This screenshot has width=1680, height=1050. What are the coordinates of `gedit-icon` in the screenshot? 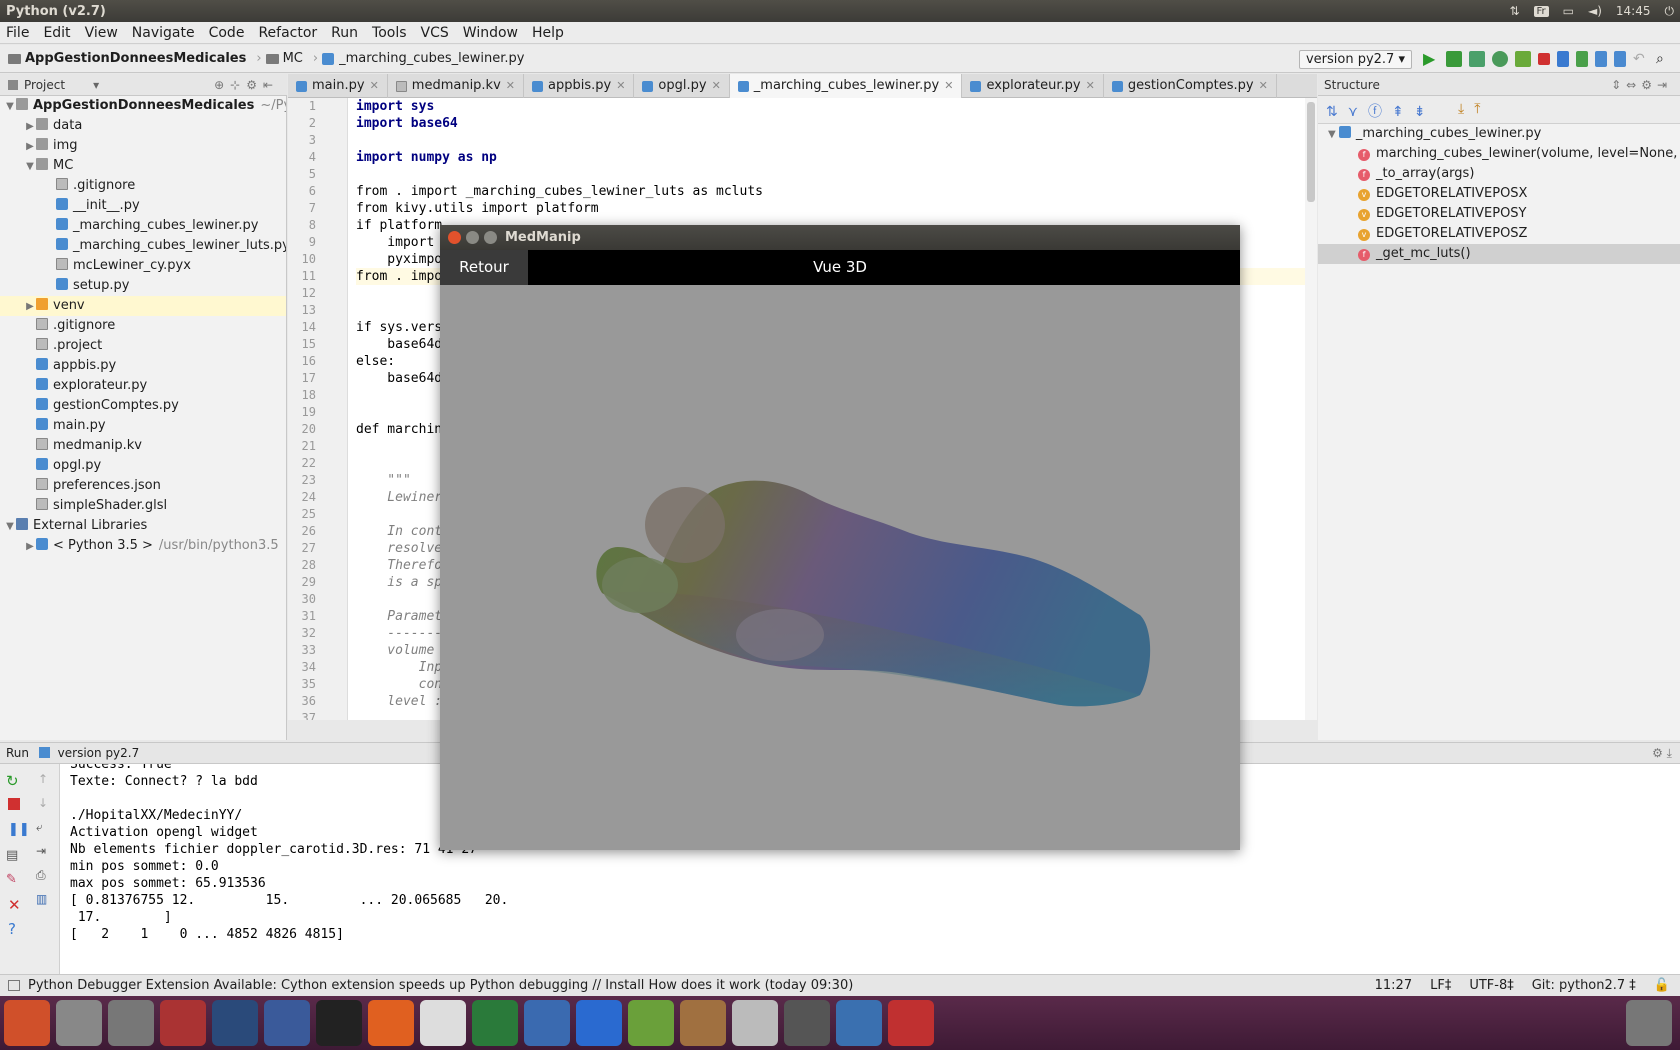 It's located at (755, 1023).